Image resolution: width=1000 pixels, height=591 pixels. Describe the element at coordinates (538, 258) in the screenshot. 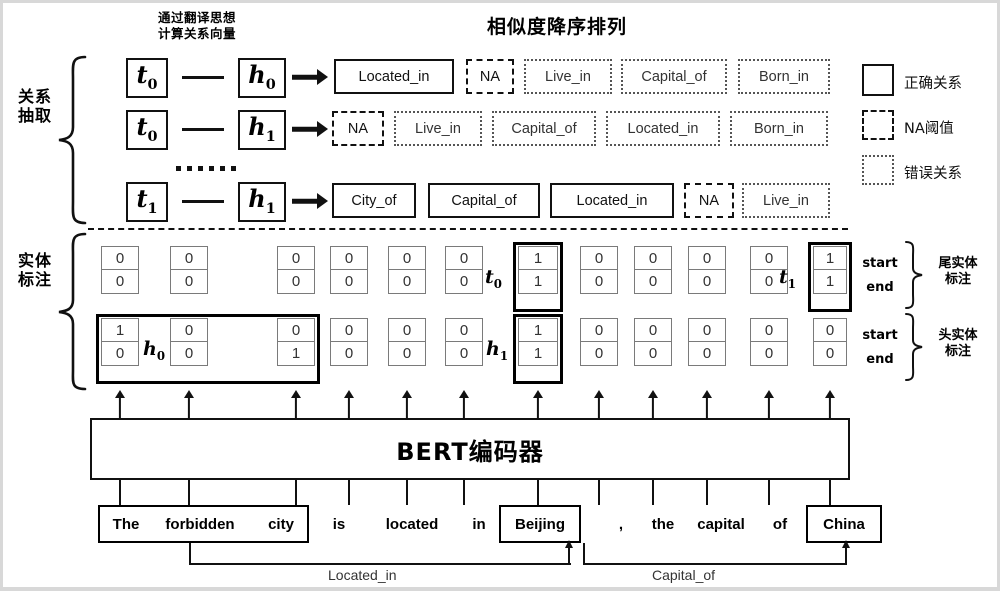

I see `tag-cell-tail-start-6: 1` at that location.